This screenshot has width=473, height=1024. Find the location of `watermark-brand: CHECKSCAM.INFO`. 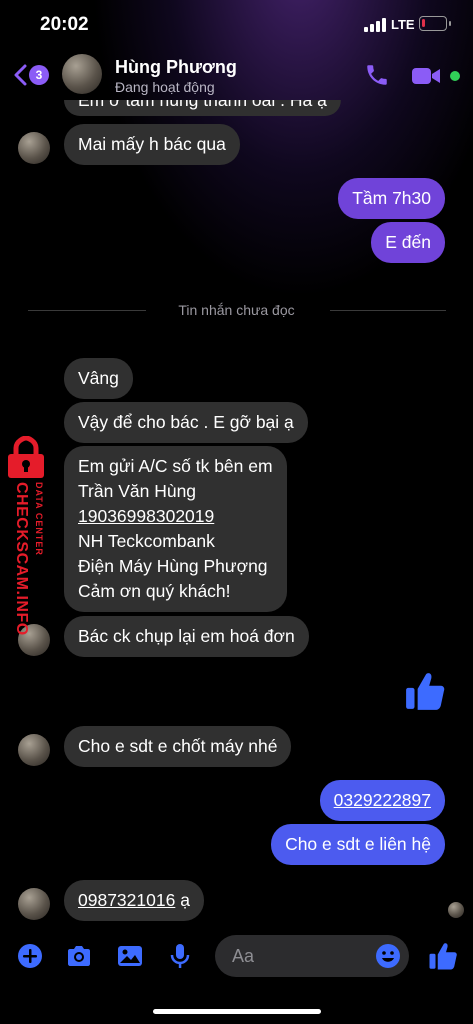

watermark-brand: CHECKSCAM.INFO is located at coordinates (21, 559).